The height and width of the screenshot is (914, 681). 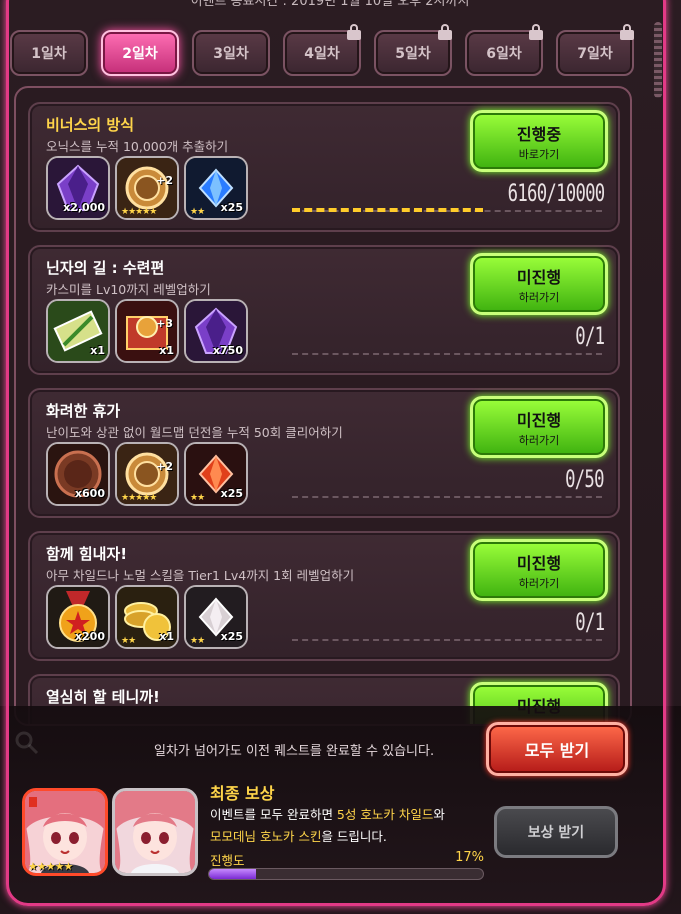 I want to click on quest-progress-fill, so click(x=387, y=210).